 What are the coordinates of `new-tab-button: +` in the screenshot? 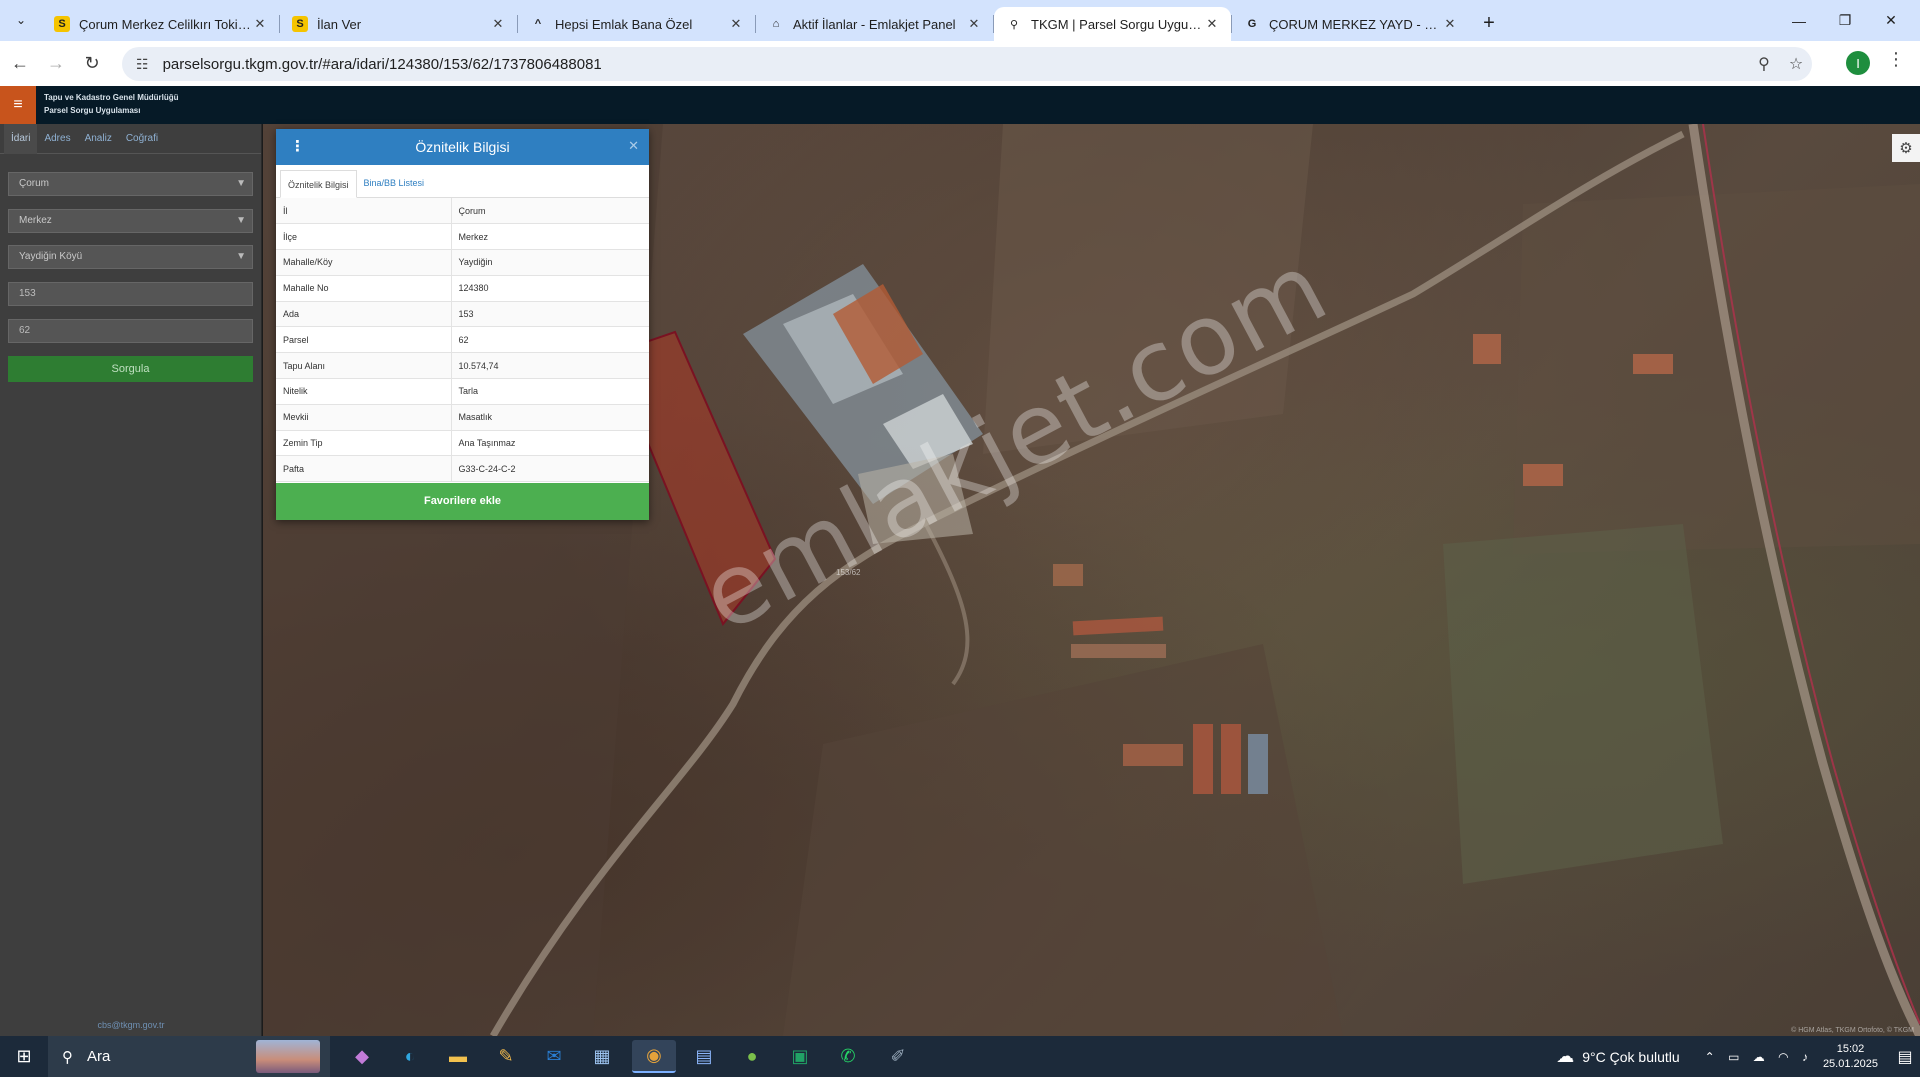 It's located at (1489, 23).